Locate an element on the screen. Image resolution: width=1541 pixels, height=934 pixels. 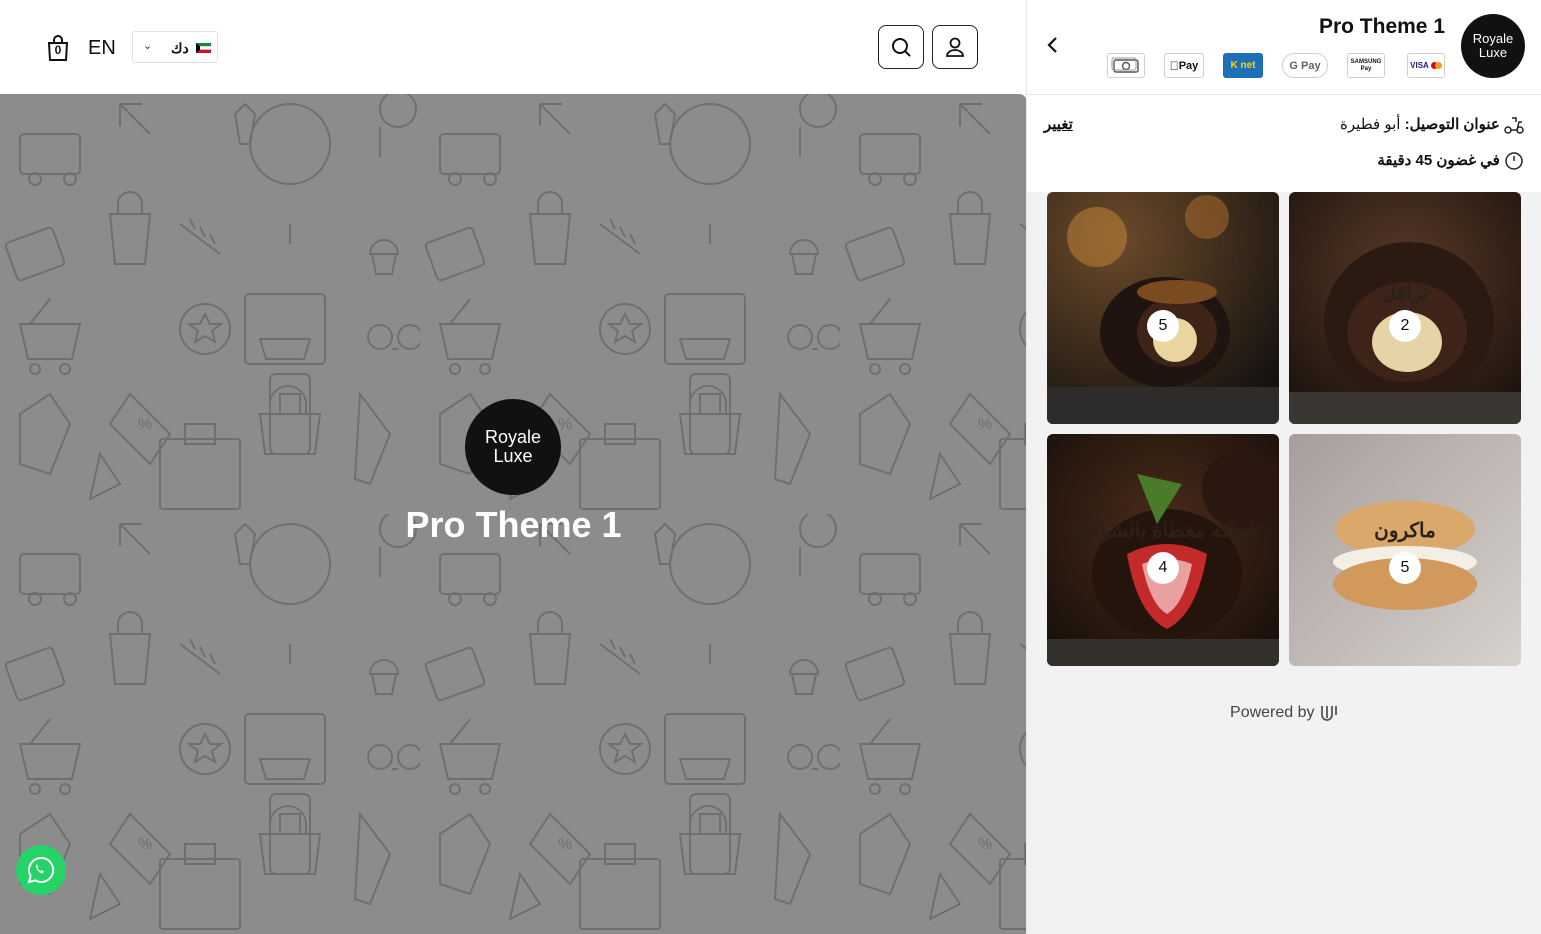
cart-button: 0 is located at coordinates (58, 48).